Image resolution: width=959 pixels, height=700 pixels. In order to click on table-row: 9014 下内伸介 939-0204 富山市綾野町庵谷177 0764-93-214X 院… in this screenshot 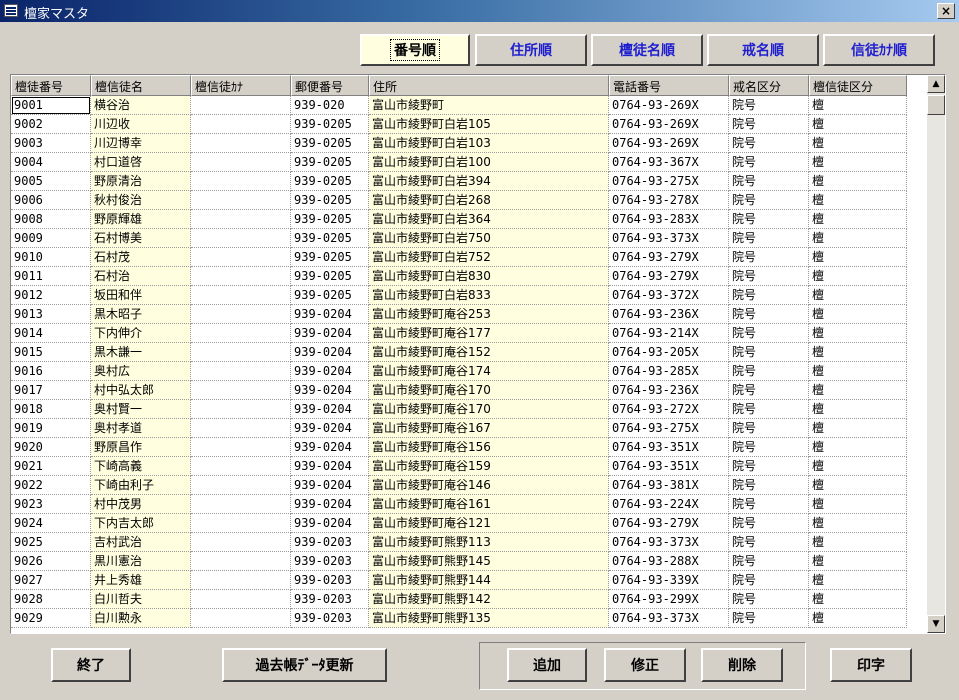, I will do `click(469, 333)`.